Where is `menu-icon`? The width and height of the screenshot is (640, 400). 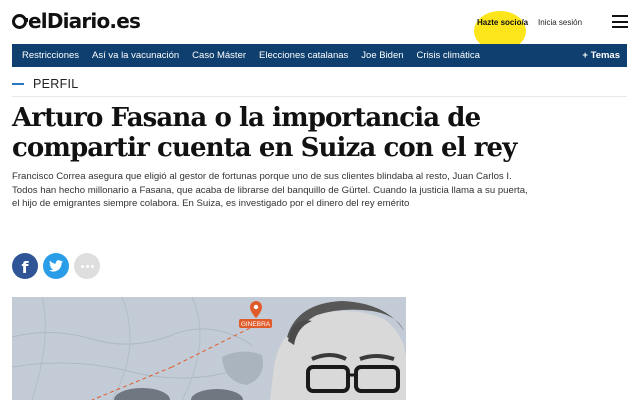
menu-icon is located at coordinates (620, 21).